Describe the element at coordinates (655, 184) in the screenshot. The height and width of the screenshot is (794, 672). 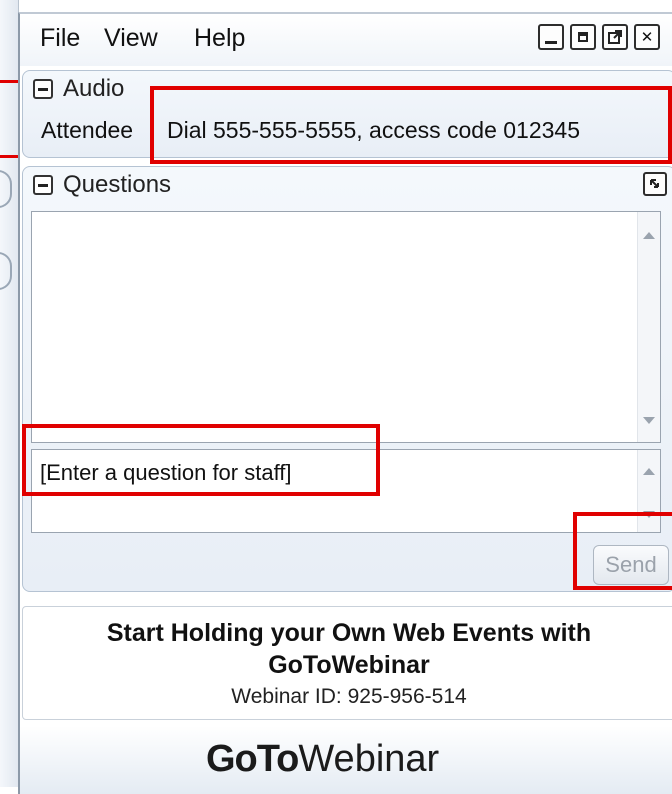
I see `expand-icon` at that location.